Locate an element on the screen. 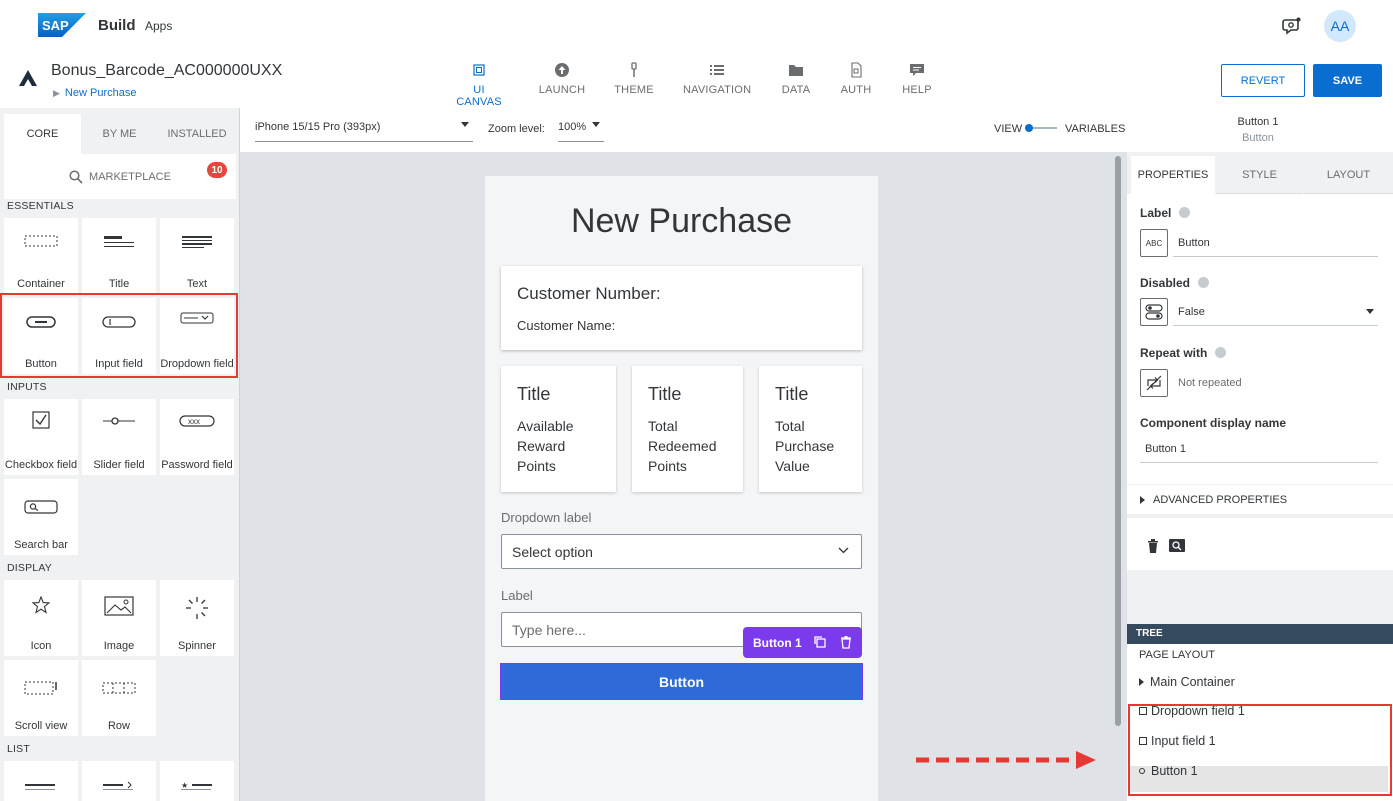 The height and width of the screenshot is (801, 1393). tab-ui-canvas: UI CANVAS is located at coordinates (479, 85).